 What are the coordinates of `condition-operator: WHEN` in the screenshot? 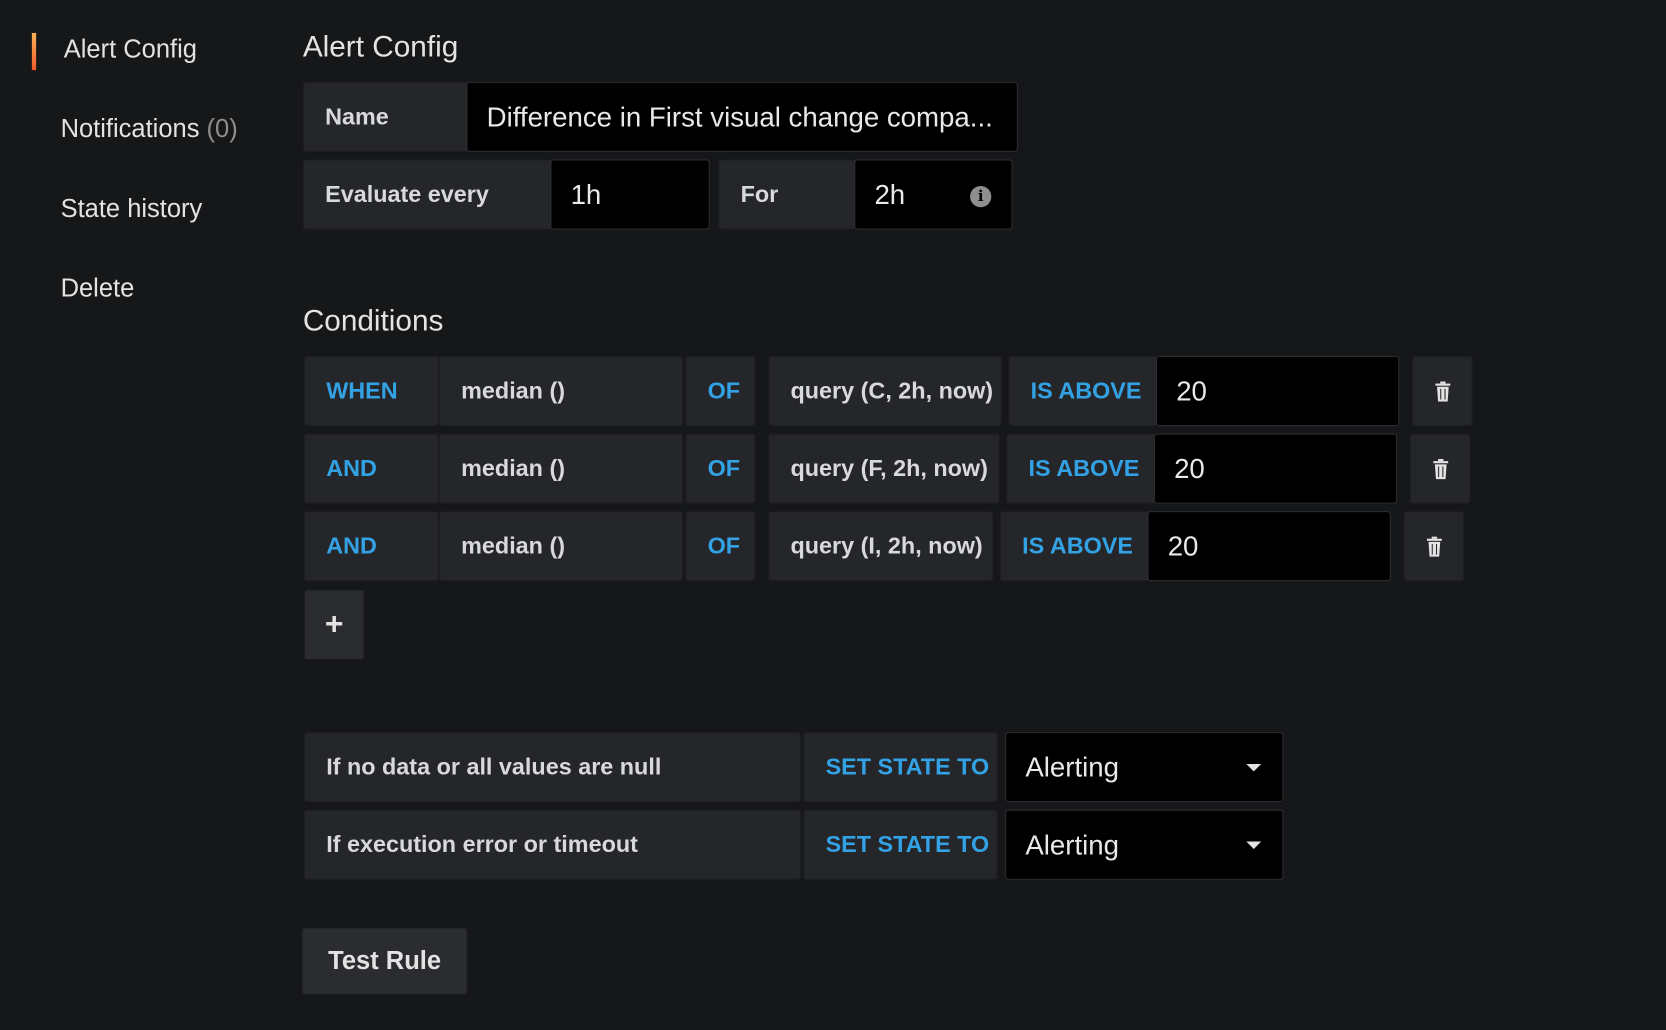 It's located at (371, 391).